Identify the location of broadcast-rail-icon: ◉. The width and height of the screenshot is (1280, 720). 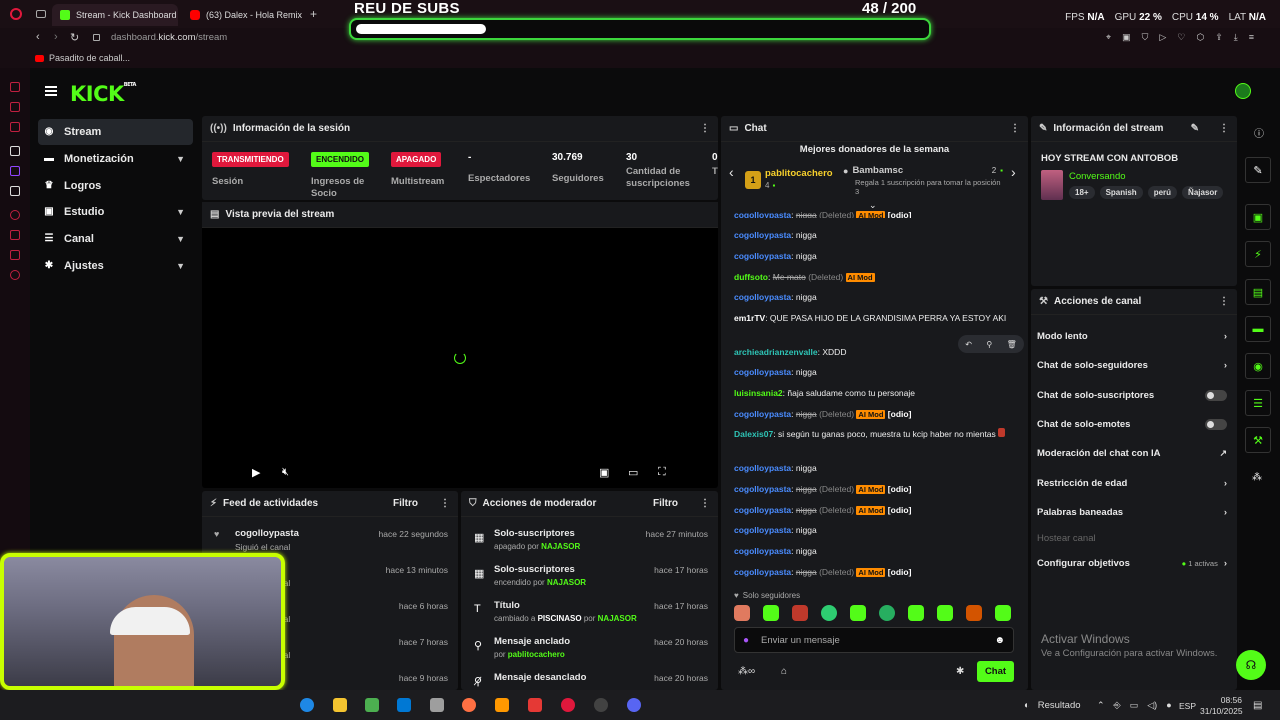
(1258, 366).